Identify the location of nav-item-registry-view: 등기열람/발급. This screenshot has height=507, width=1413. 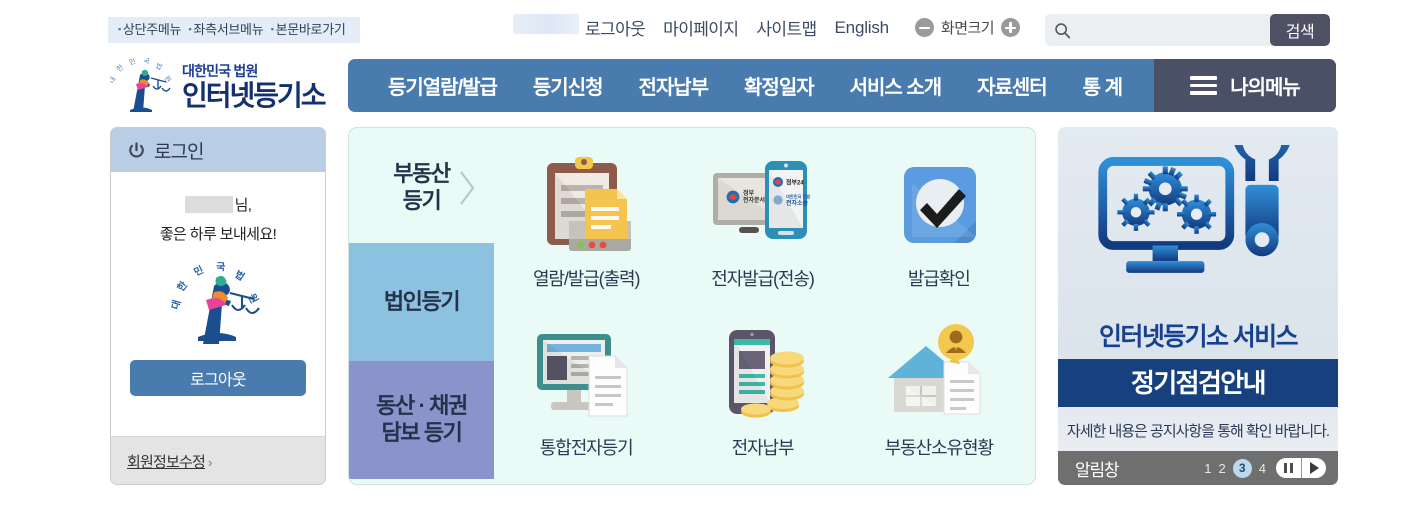
(443, 85).